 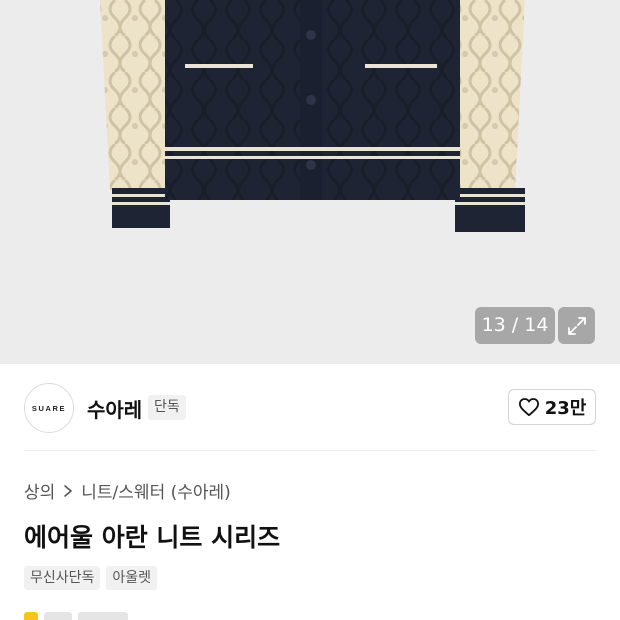 I want to click on expand-icon, so click(x=576, y=325).